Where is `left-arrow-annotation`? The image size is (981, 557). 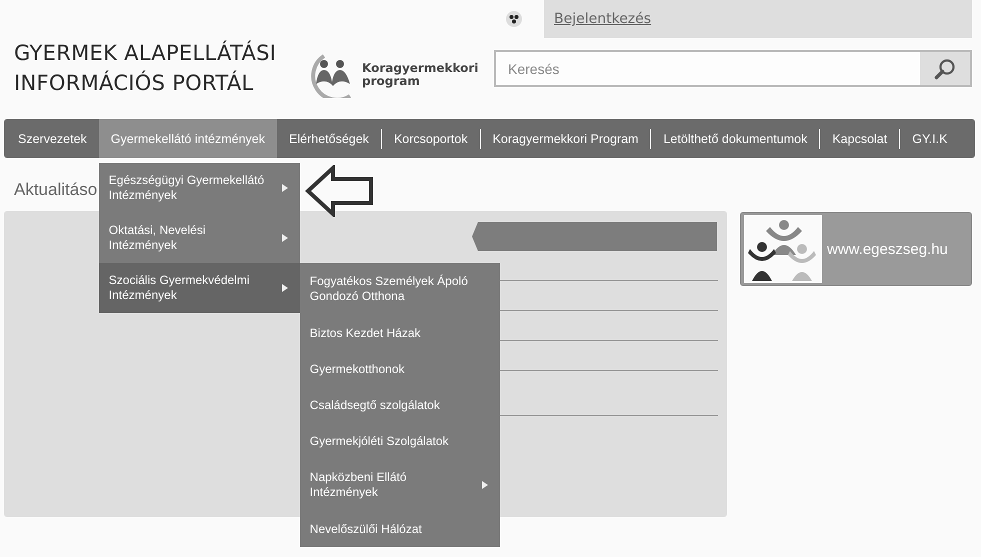
left-arrow-annotation is located at coordinates (340, 191).